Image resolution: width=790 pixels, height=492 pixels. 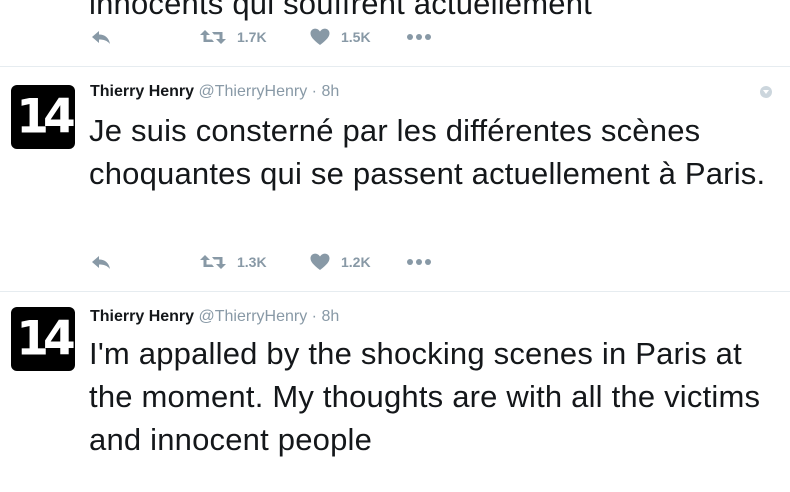 I want to click on tweet-actions: 1.3K 1.2K, so click(x=261, y=262).